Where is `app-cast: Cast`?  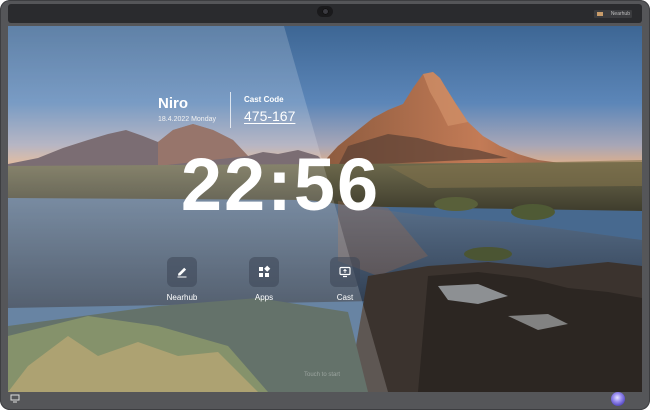 app-cast: Cast is located at coordinates (345, 279).